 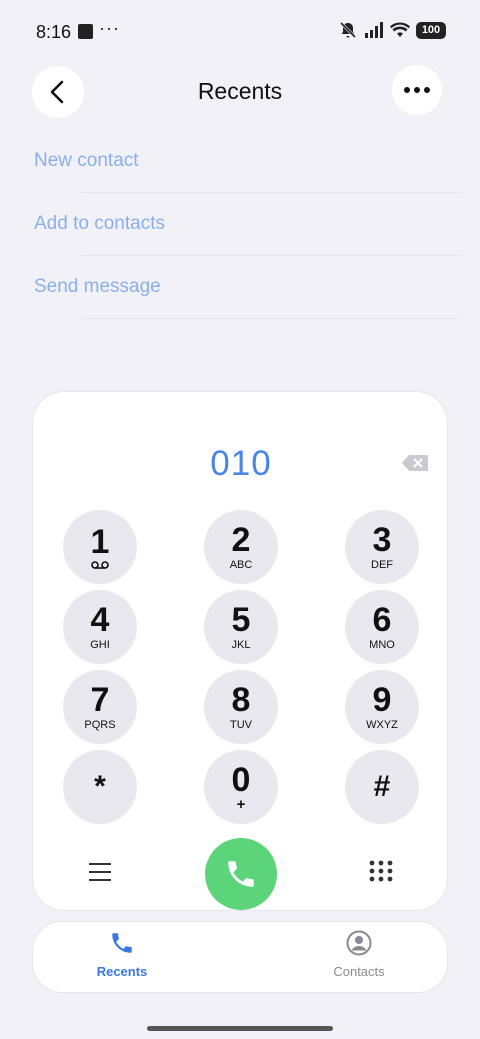 I want to click on status-bar: 8:16 ··· 100, so click(x=240, y=32).